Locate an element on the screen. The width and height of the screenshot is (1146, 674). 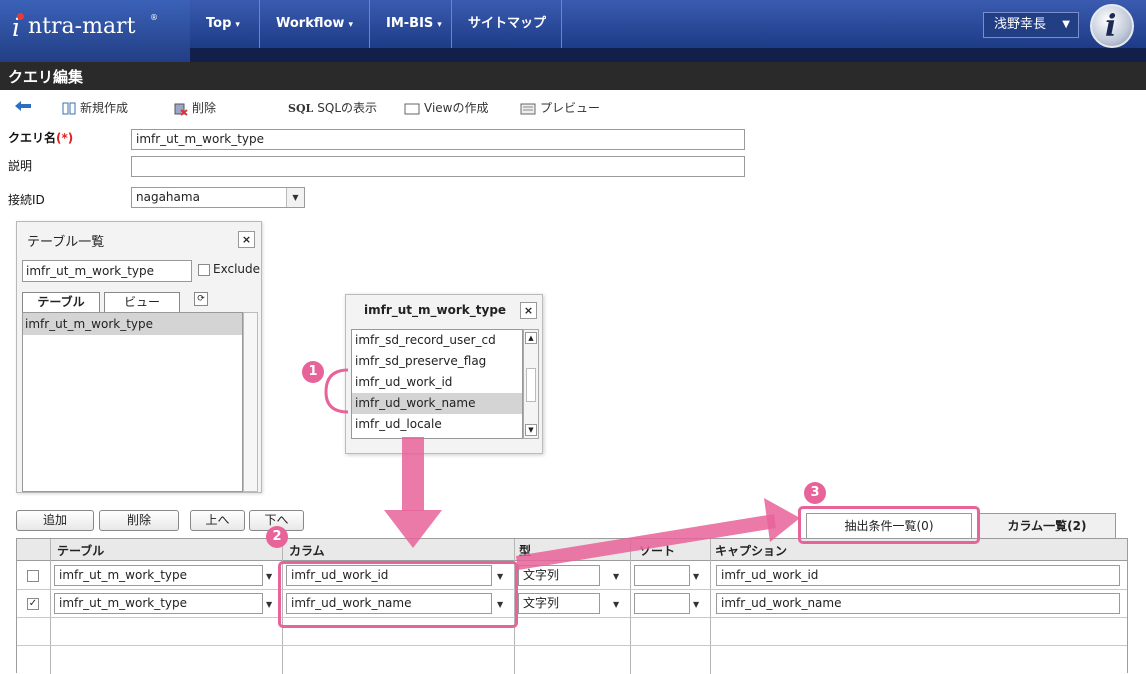
user-name: 浅野幸長 is located at coordinates (1020, 24).